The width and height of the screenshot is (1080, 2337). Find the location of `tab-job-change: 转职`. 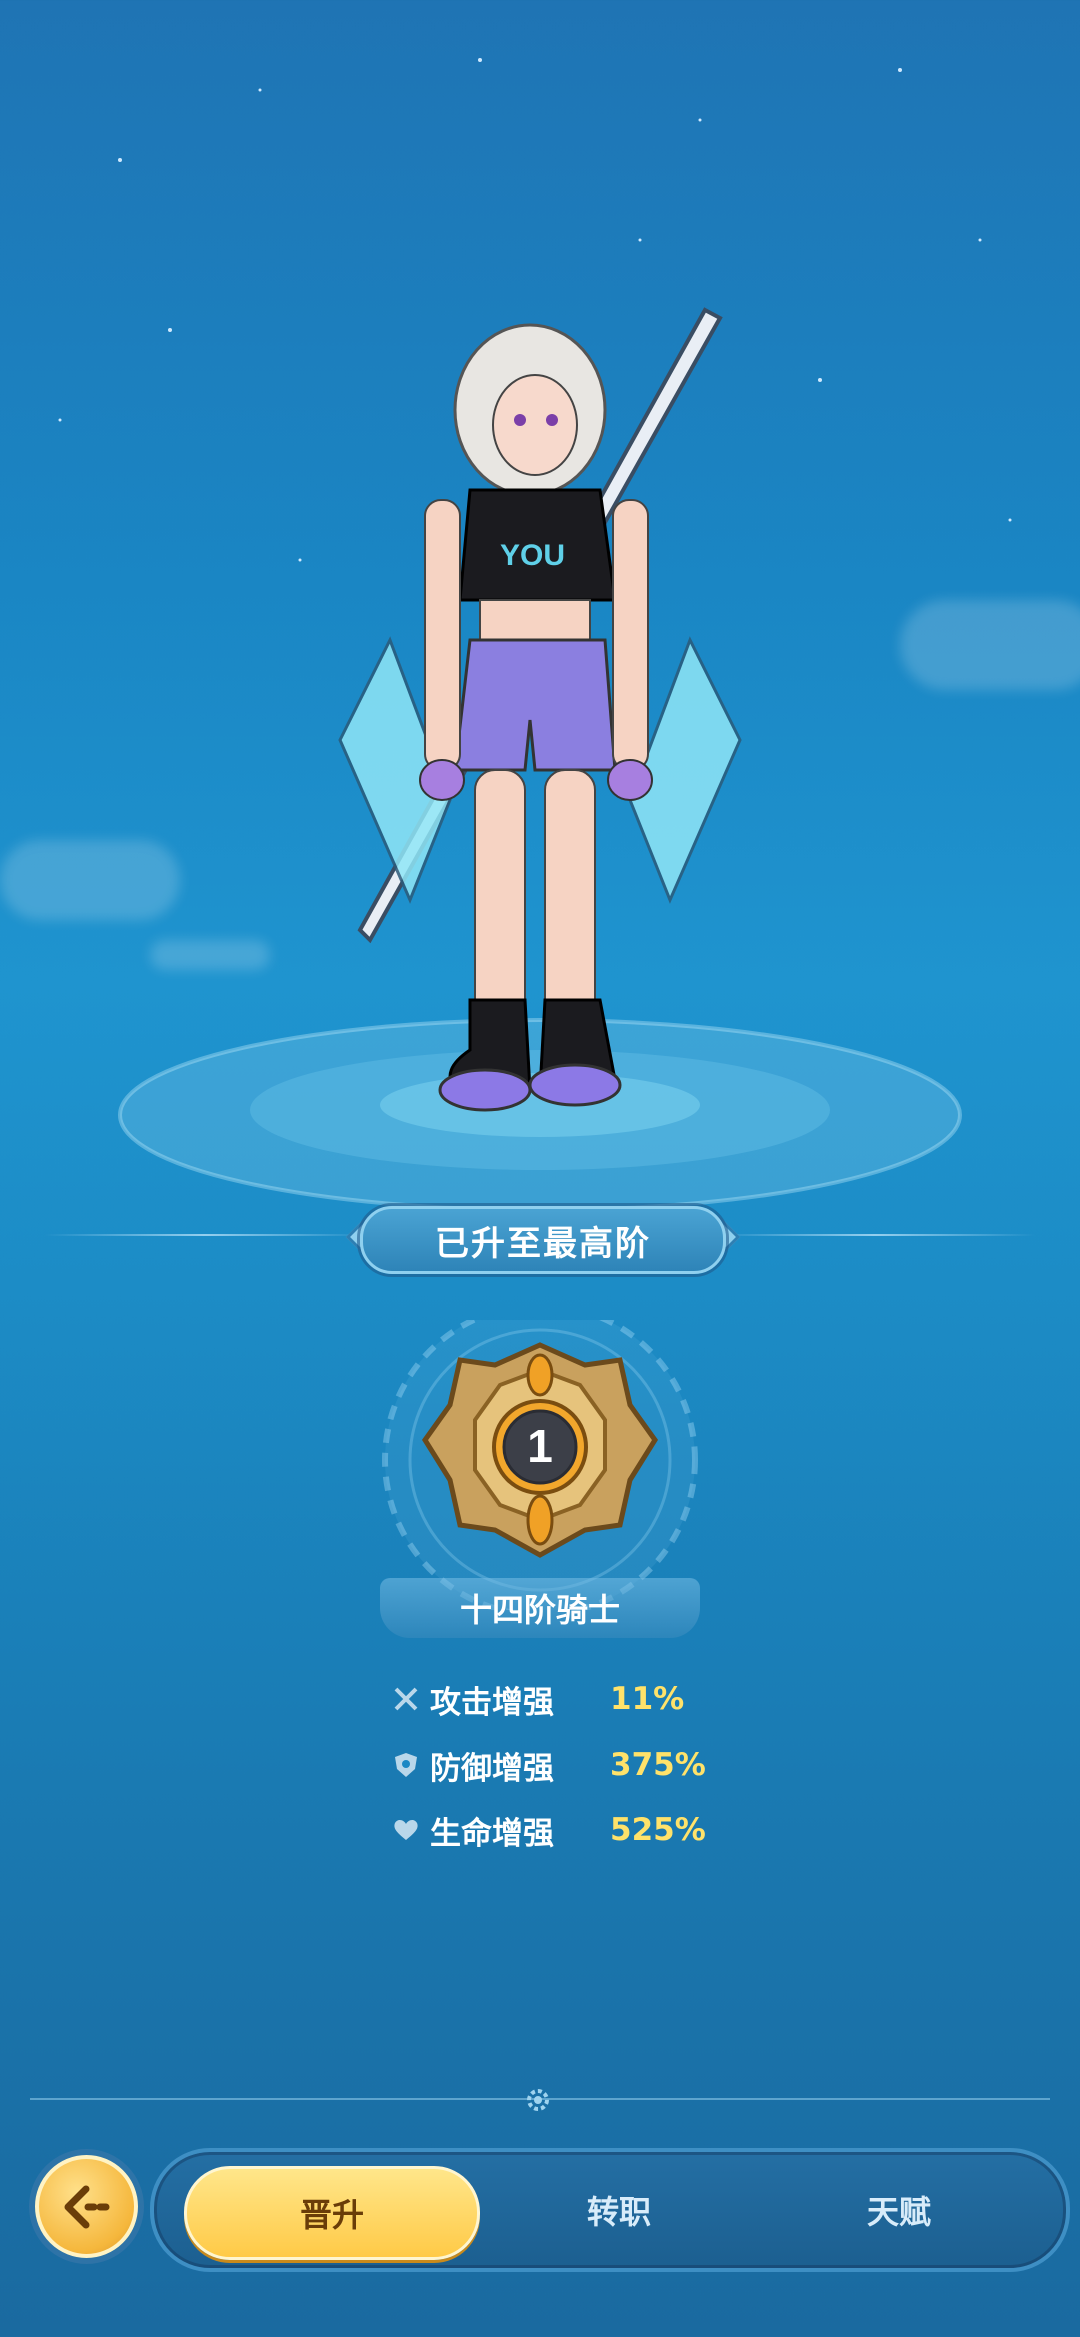

tab-job-change: 转职 is located at coordinates (619, 2210).